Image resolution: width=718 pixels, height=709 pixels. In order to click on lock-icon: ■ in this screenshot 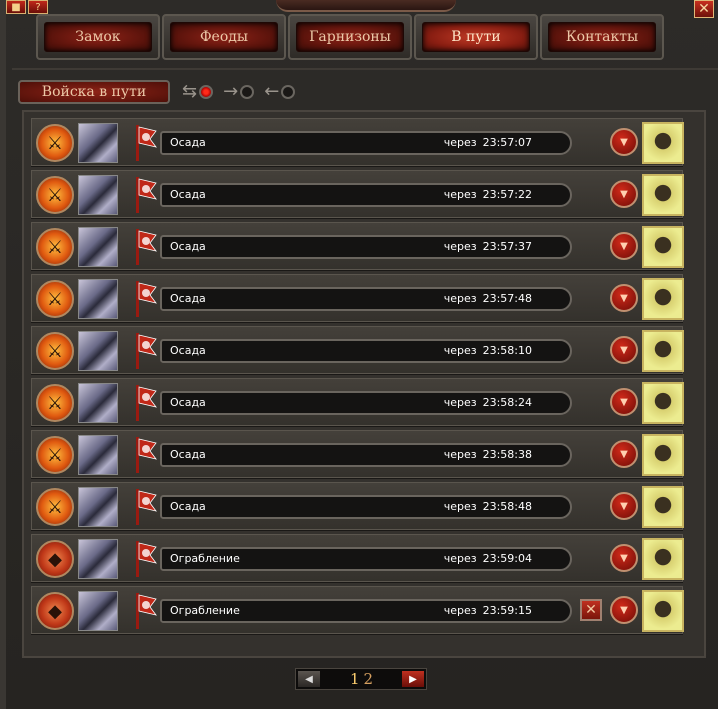, I will do `click(16, 7)`.